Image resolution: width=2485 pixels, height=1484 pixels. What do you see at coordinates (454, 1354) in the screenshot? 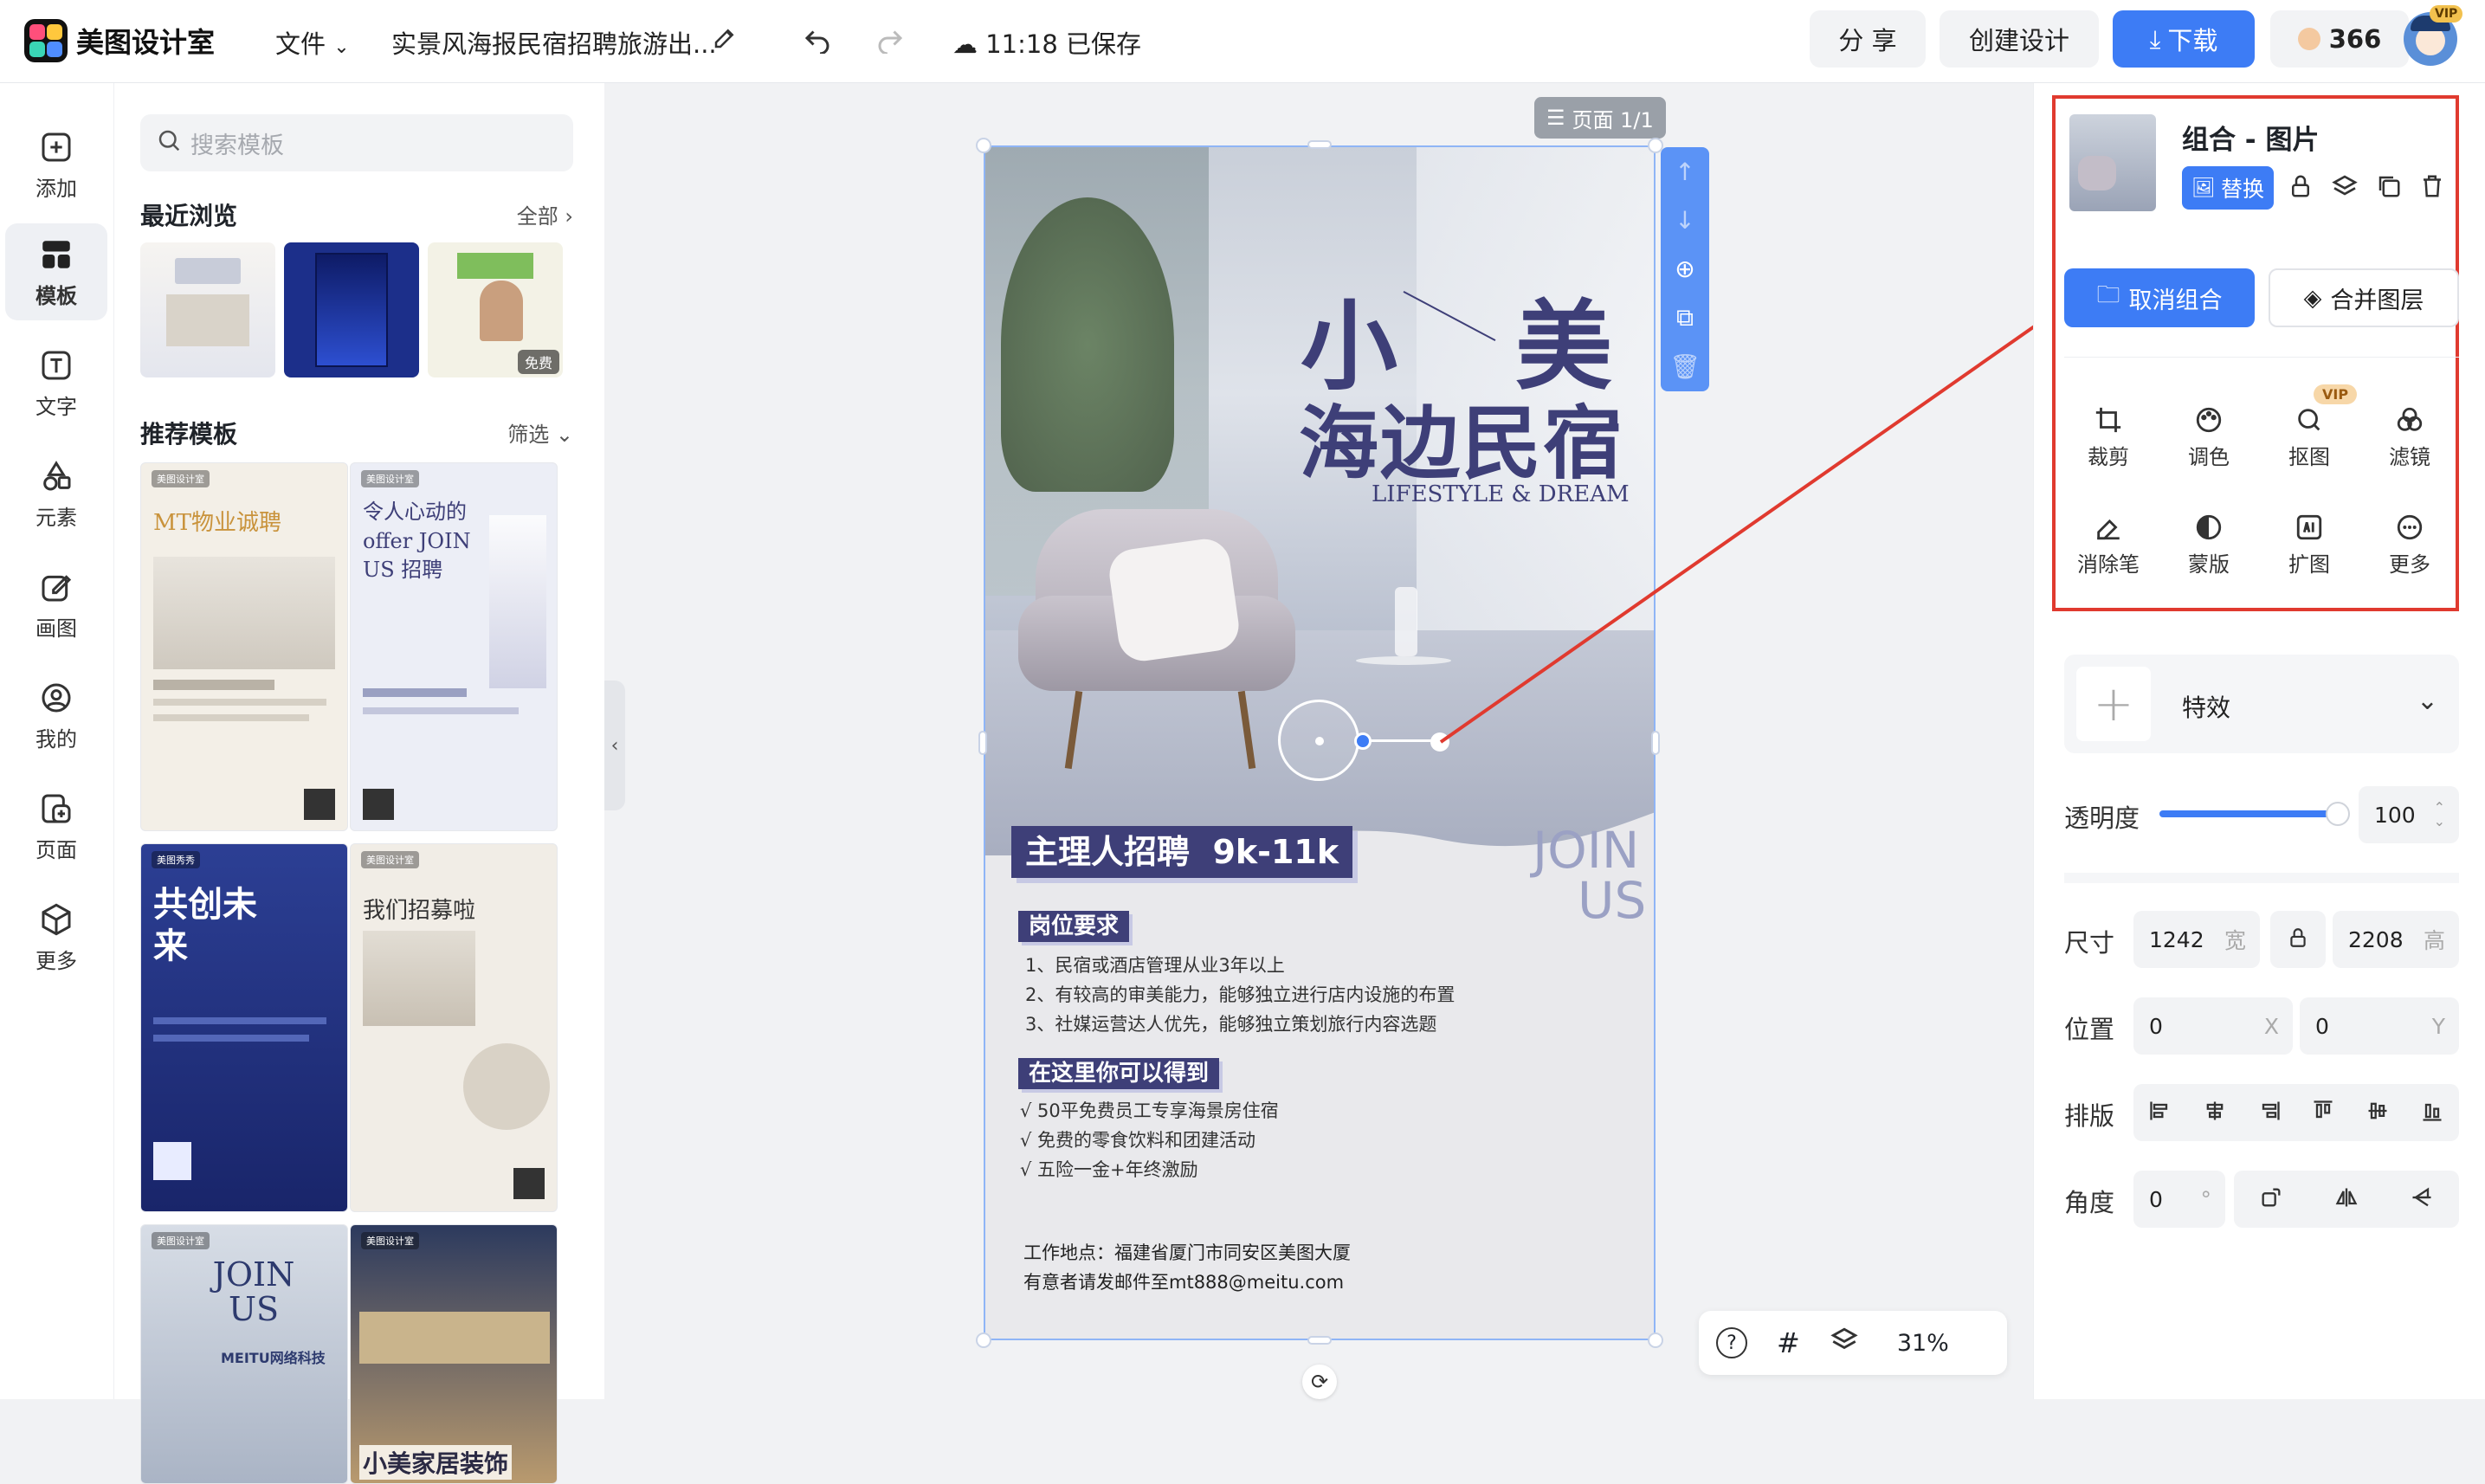
I see `template-card-6: 美图设计室 小美家居装饰` at bounding box center [454, 1354].